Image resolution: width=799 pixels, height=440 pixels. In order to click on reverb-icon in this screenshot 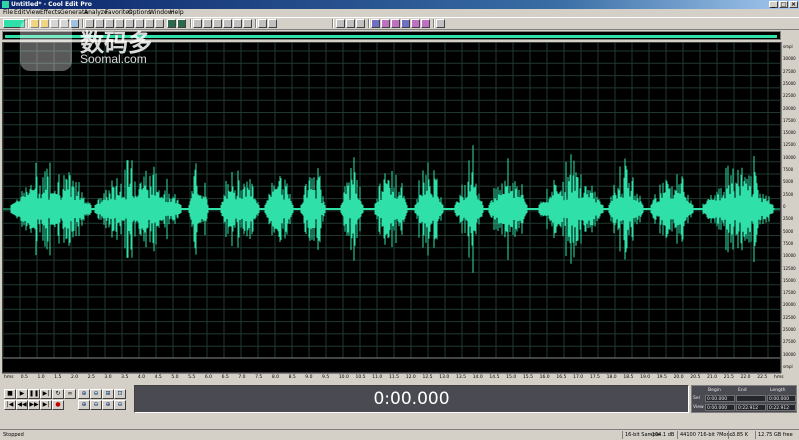, I will do `click(385, 23)`.